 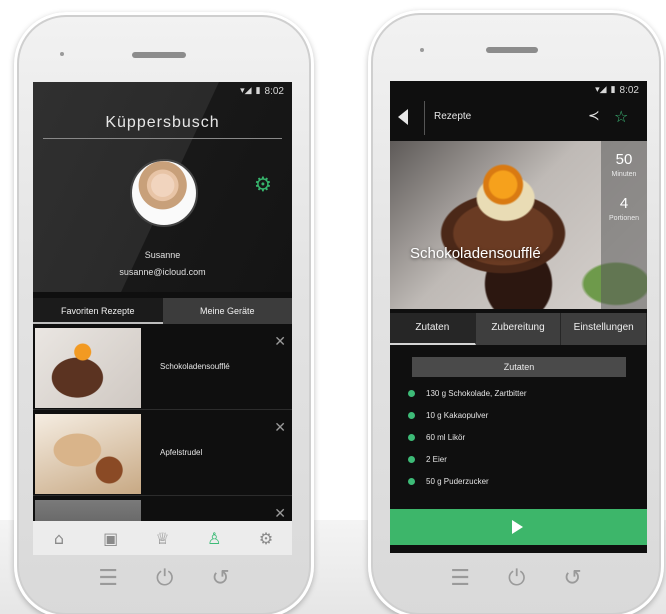 What do you see at coordinates (604, 329) in the screenshot?
I see `tab-einstellungen: Einstellungen` at bounding box center [604, 329].